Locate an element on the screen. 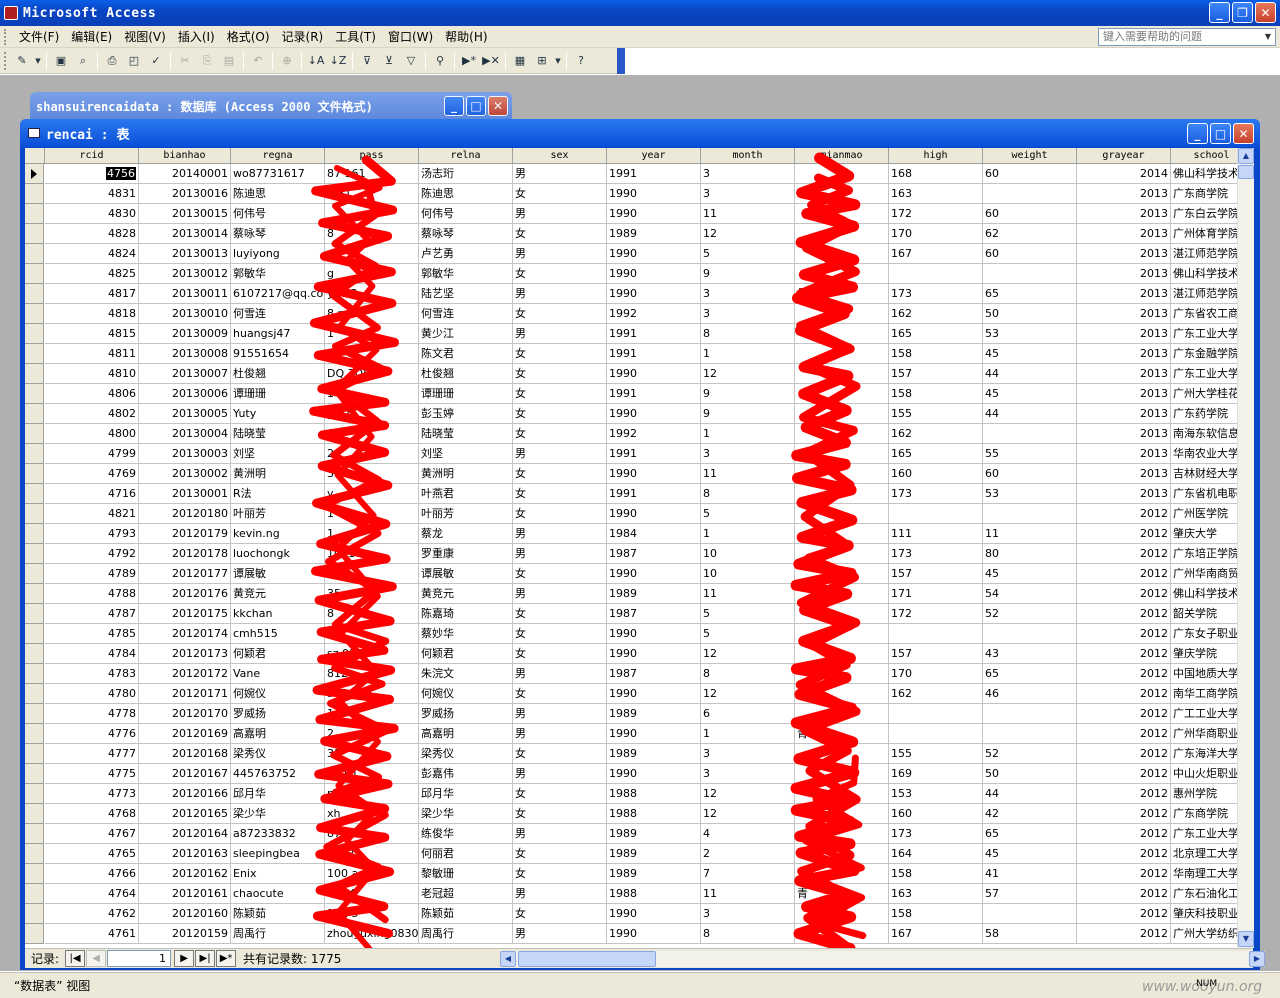  table-cell-pass: g is located at coordinates (372, 274).